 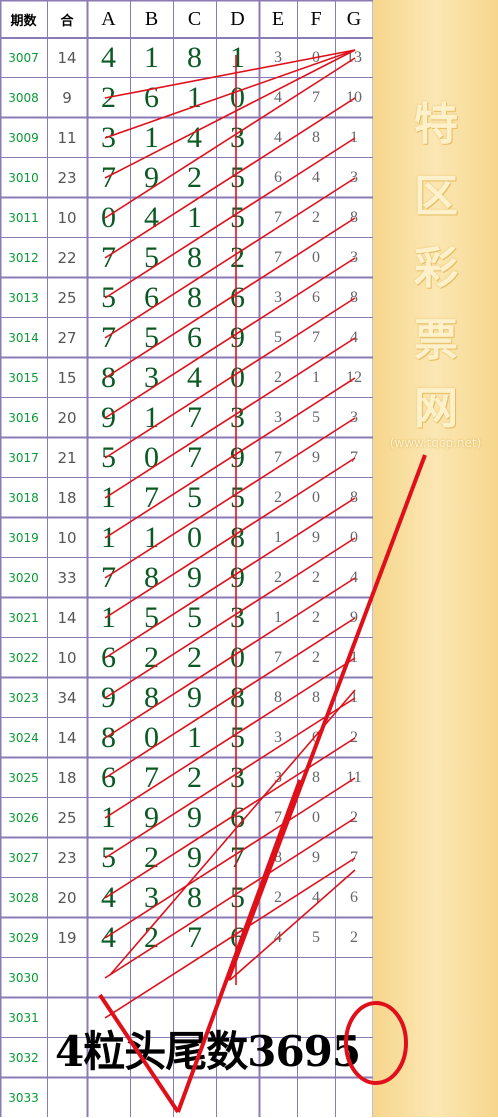 I want to click on digit-cell-g: 7, so click(x=354, y=457).